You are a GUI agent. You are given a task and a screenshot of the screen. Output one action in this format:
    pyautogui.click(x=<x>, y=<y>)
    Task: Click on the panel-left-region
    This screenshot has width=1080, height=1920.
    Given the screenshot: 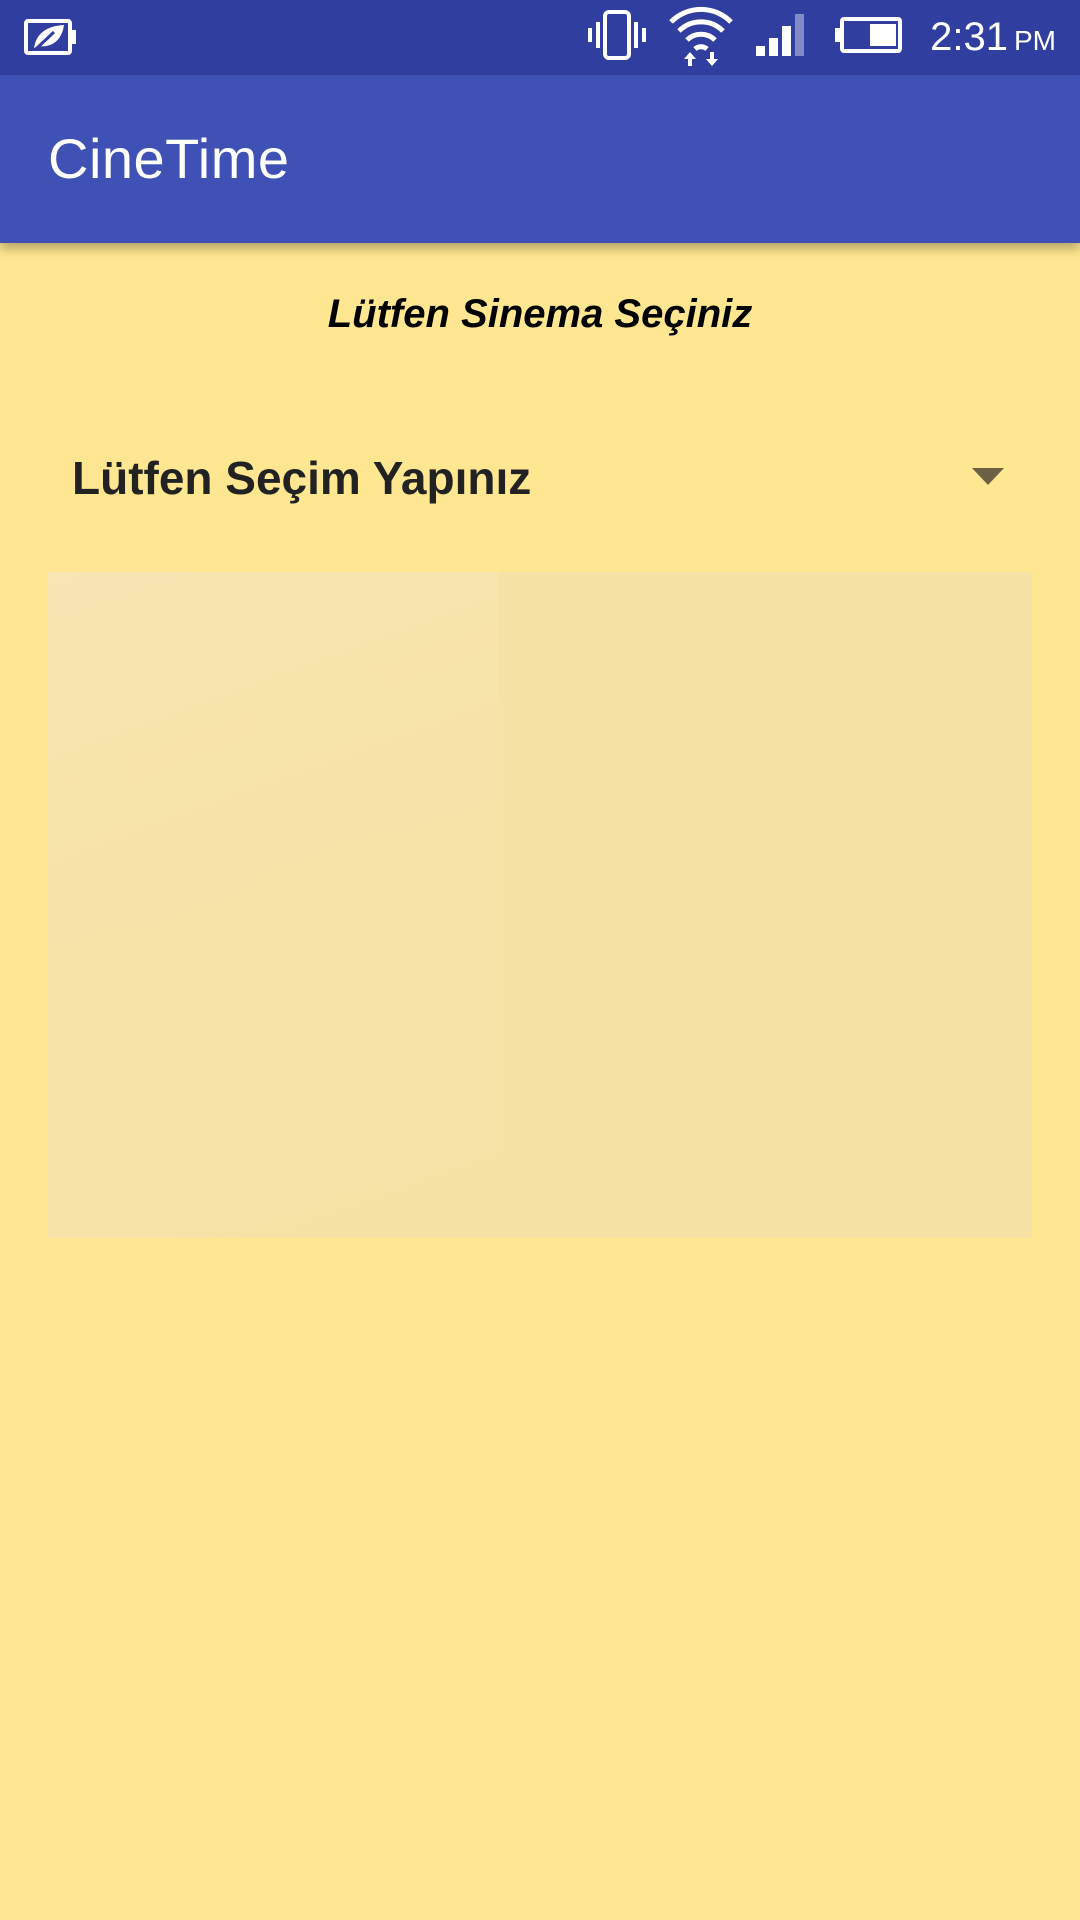 What is the action you would take?
    pyautogui.click(x=273, y=905)
    